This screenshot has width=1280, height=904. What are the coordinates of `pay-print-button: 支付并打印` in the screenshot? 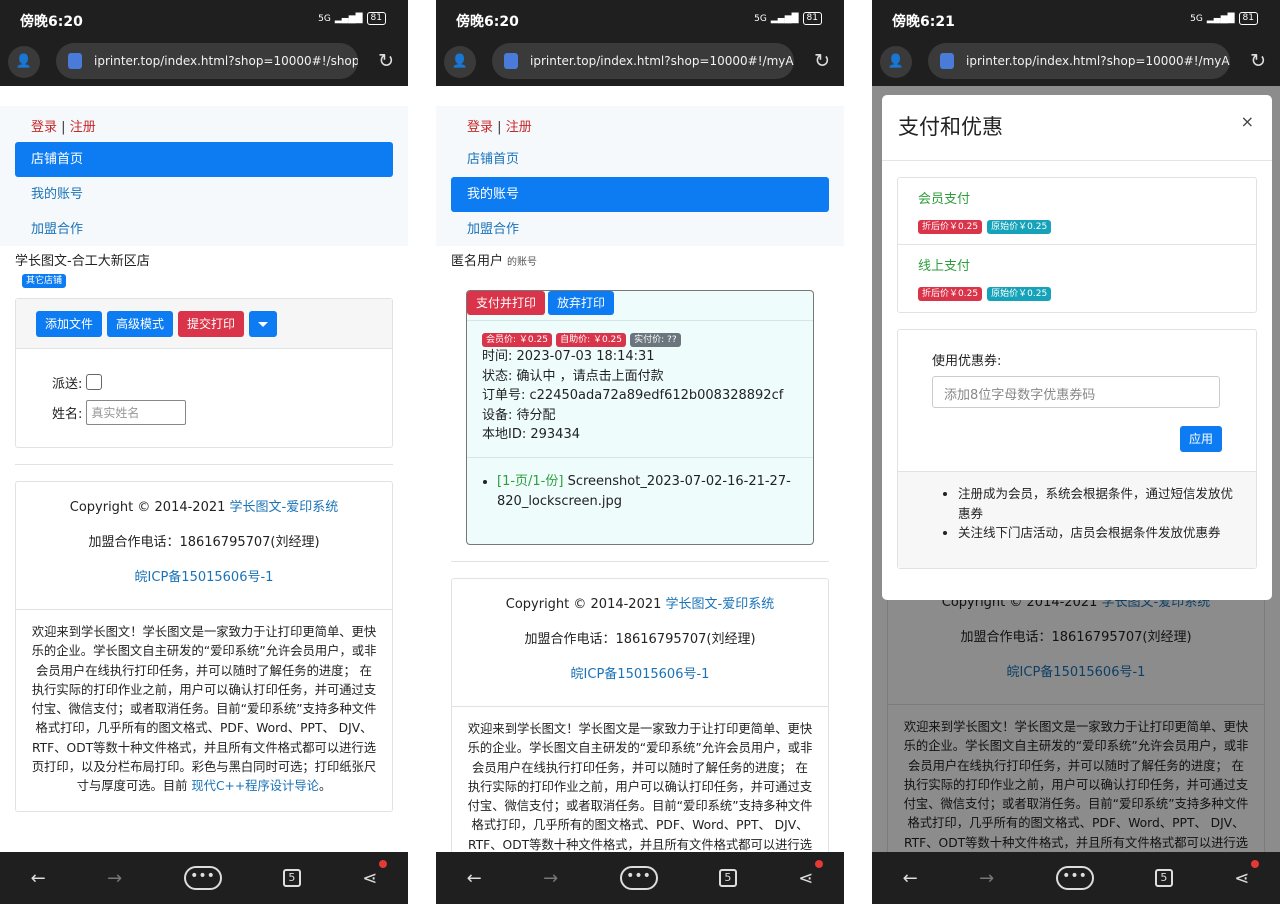 It's located at (506, 303).